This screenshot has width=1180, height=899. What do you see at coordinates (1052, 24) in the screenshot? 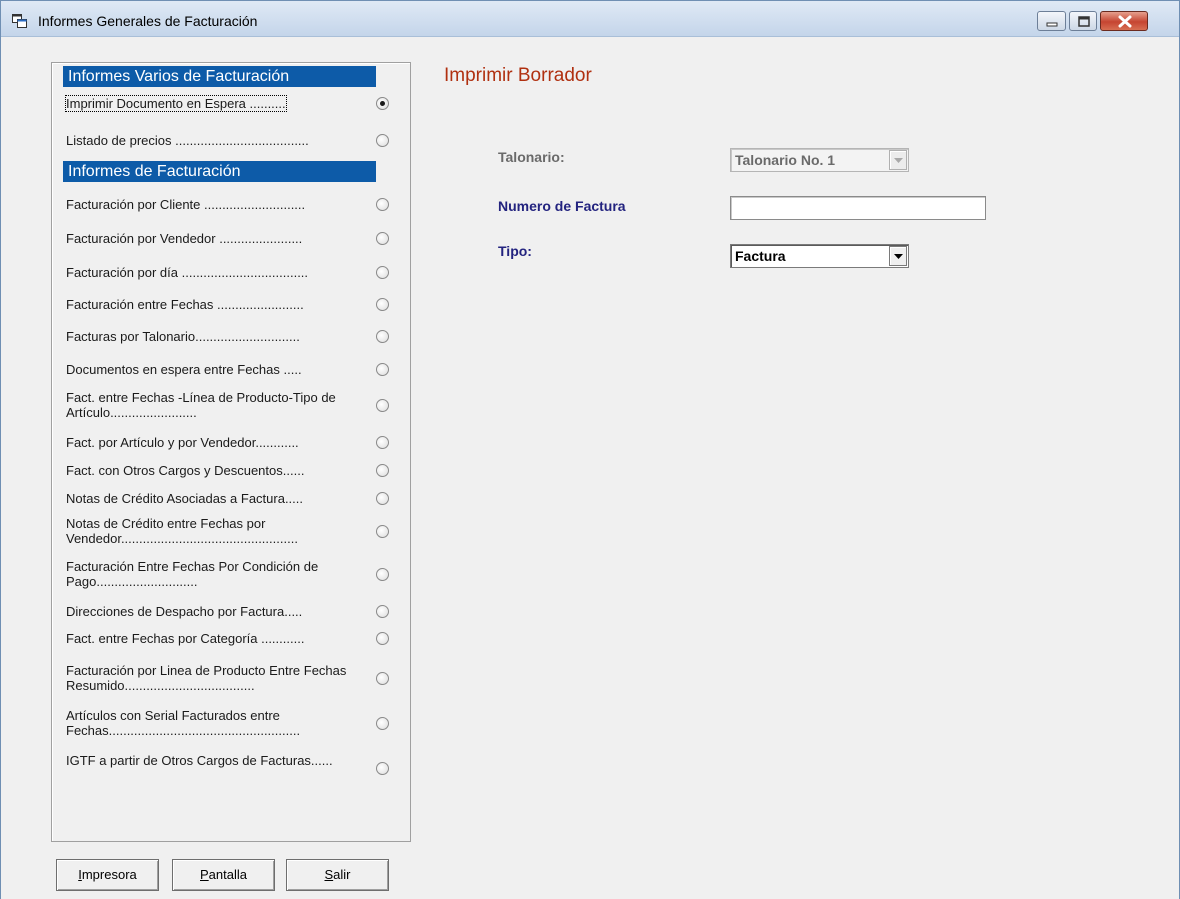
I see `minimize-icon` at bounding box center [1052, 24].